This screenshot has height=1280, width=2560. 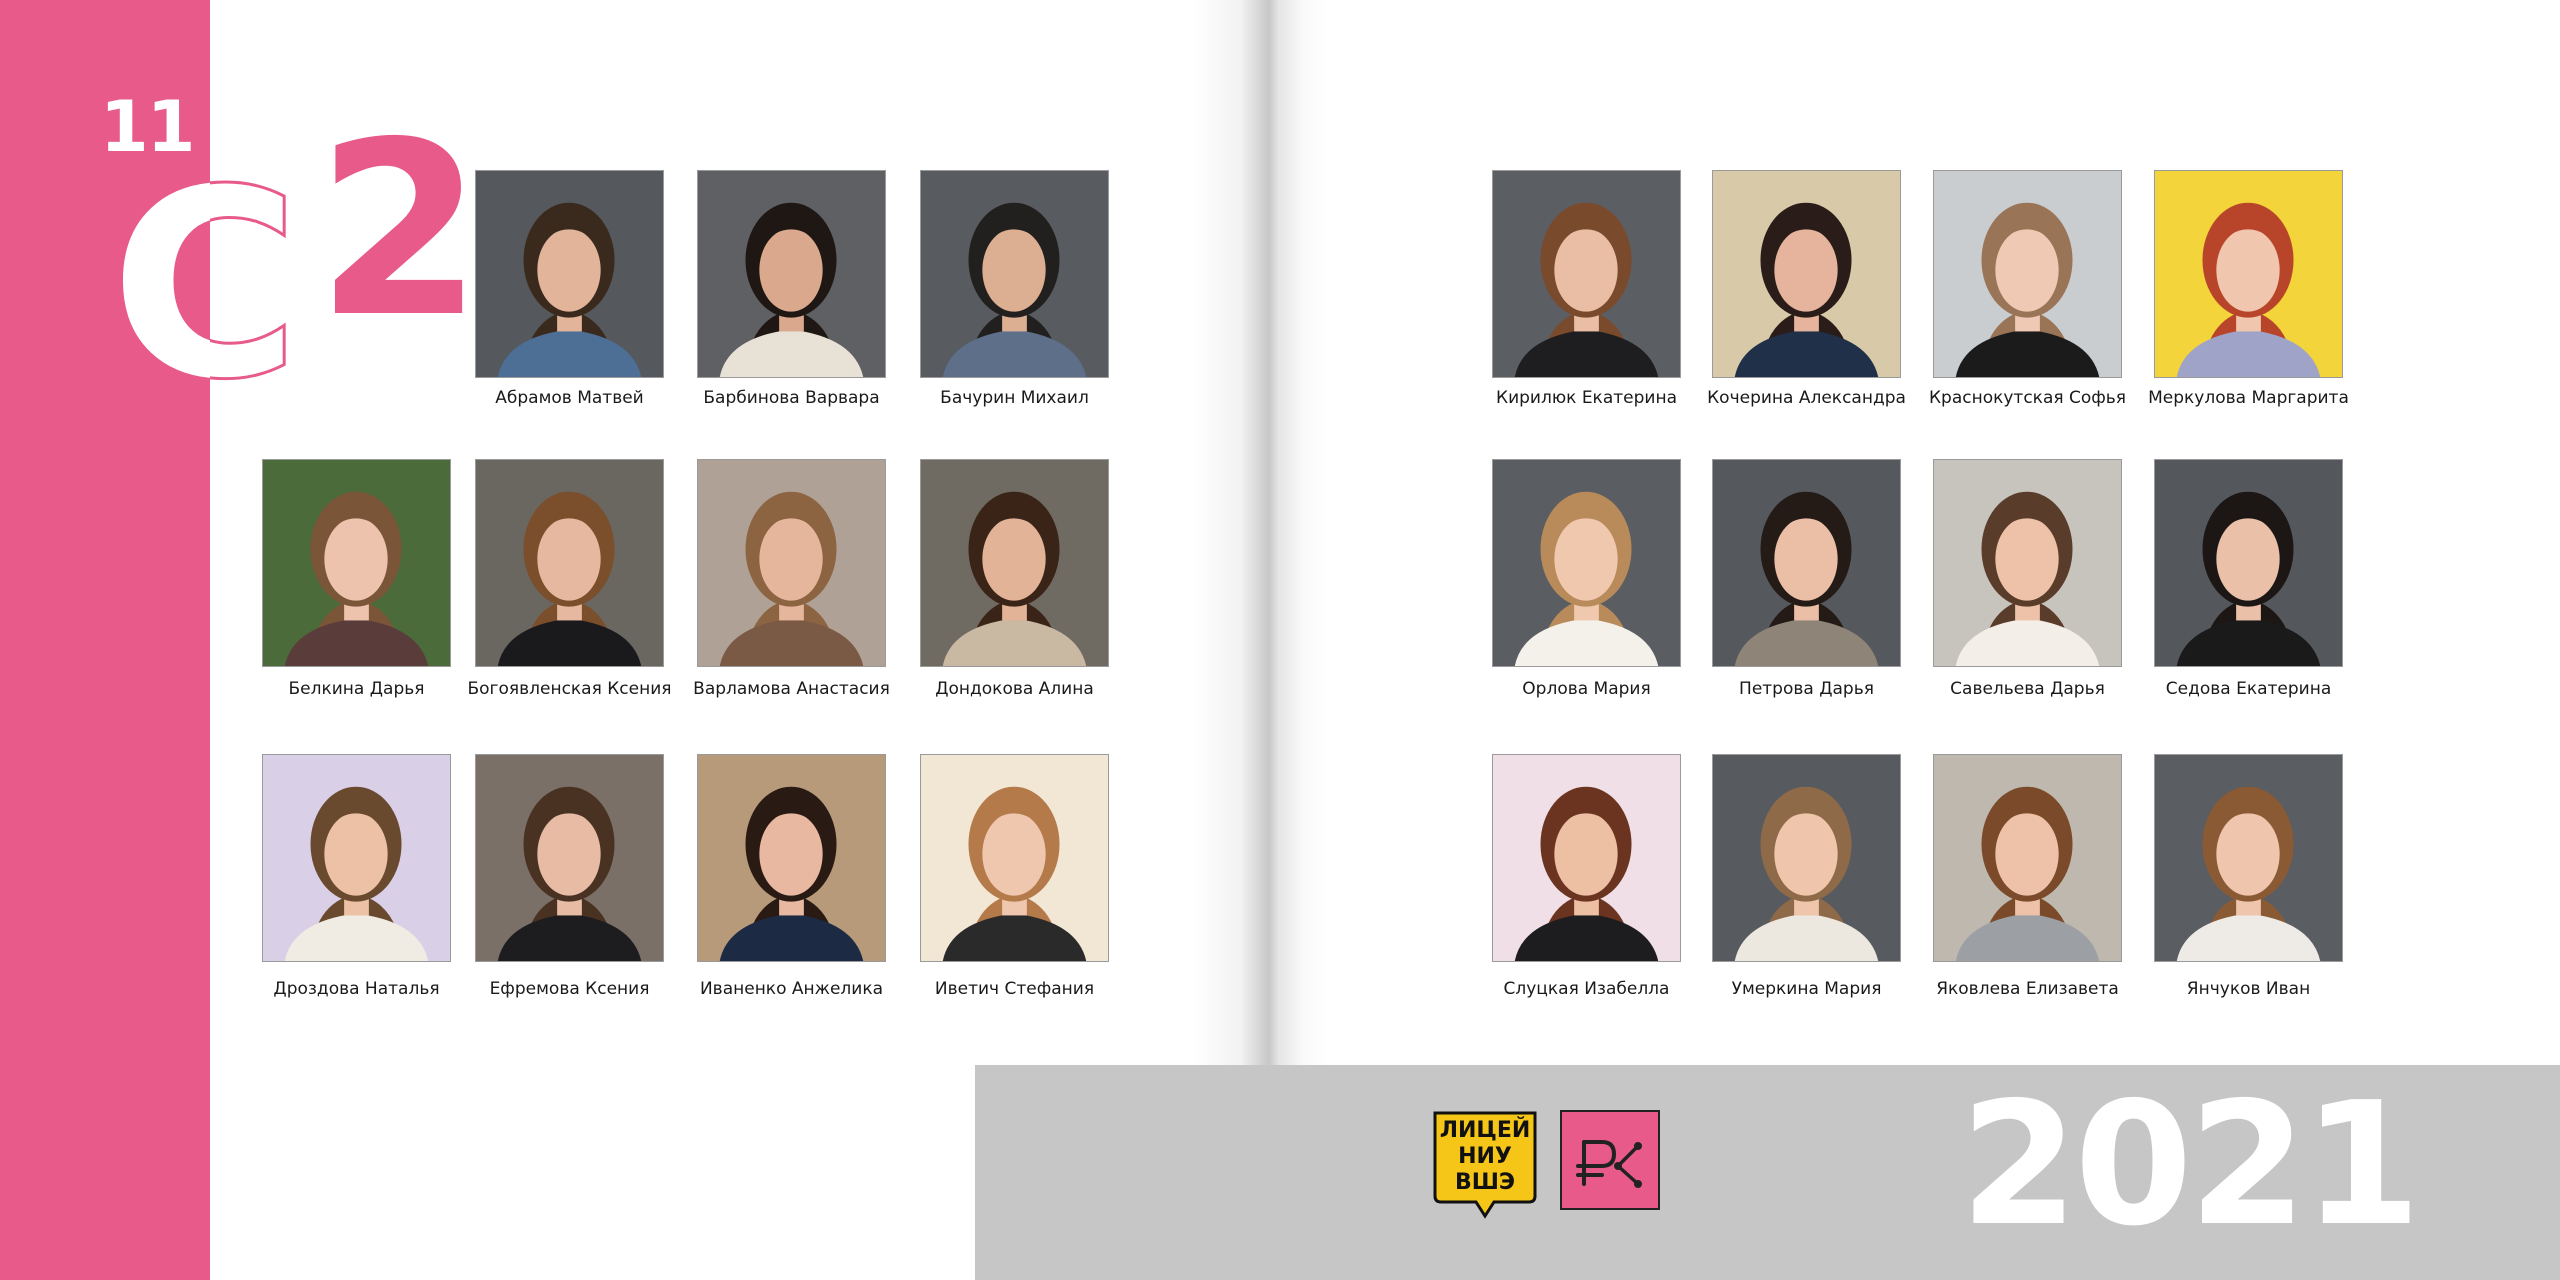 I want to click on right-student-name-2: Краснокутская Софья, so click(x=2027, y=398).